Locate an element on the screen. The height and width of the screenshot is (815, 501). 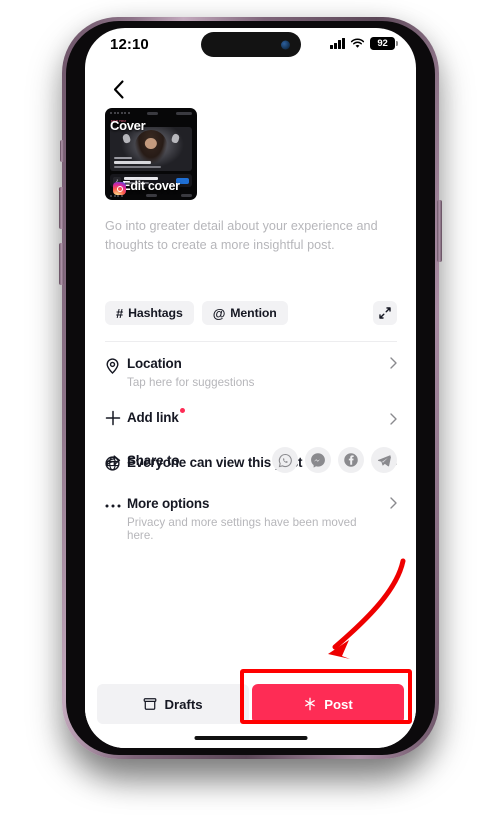
wifi-icon is located at coordinates (357, 43).